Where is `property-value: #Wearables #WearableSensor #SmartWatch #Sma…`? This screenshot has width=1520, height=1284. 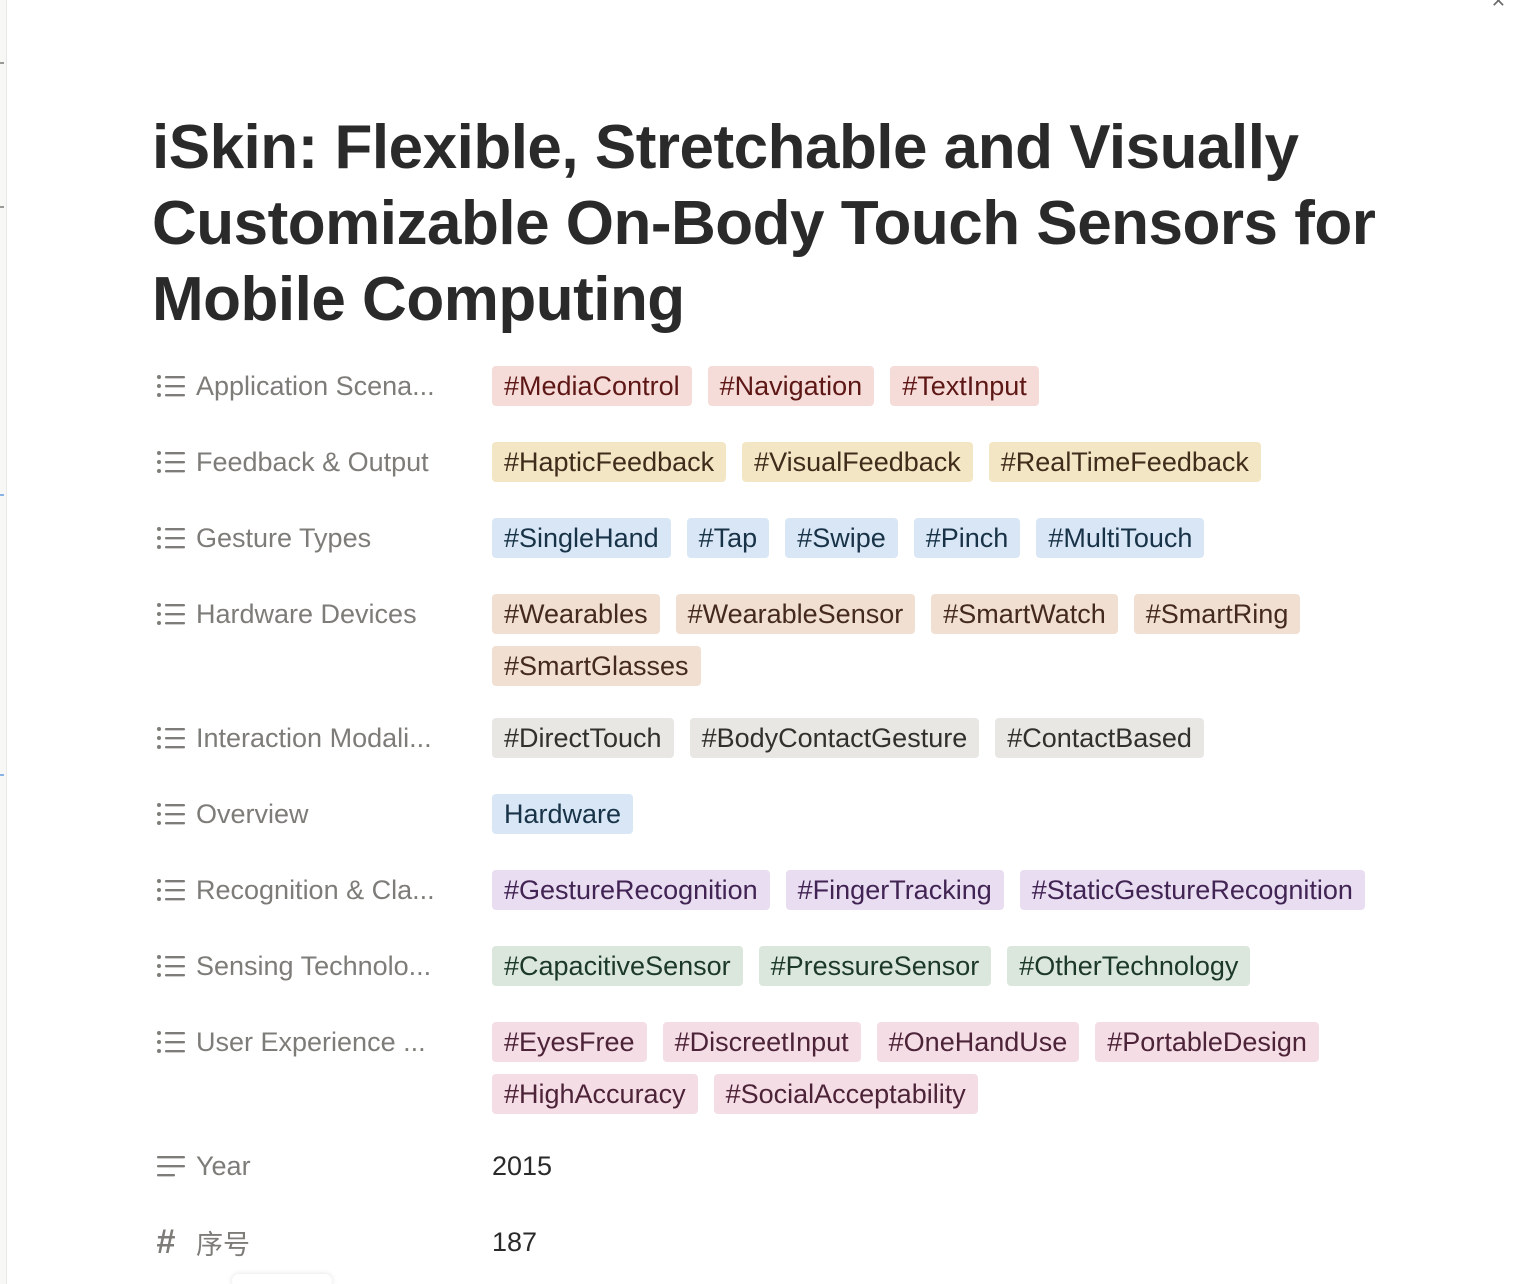 property-value: #Wearables #WearableSensor #SmartWatch #Sma… is located at coordinates (992, 638).